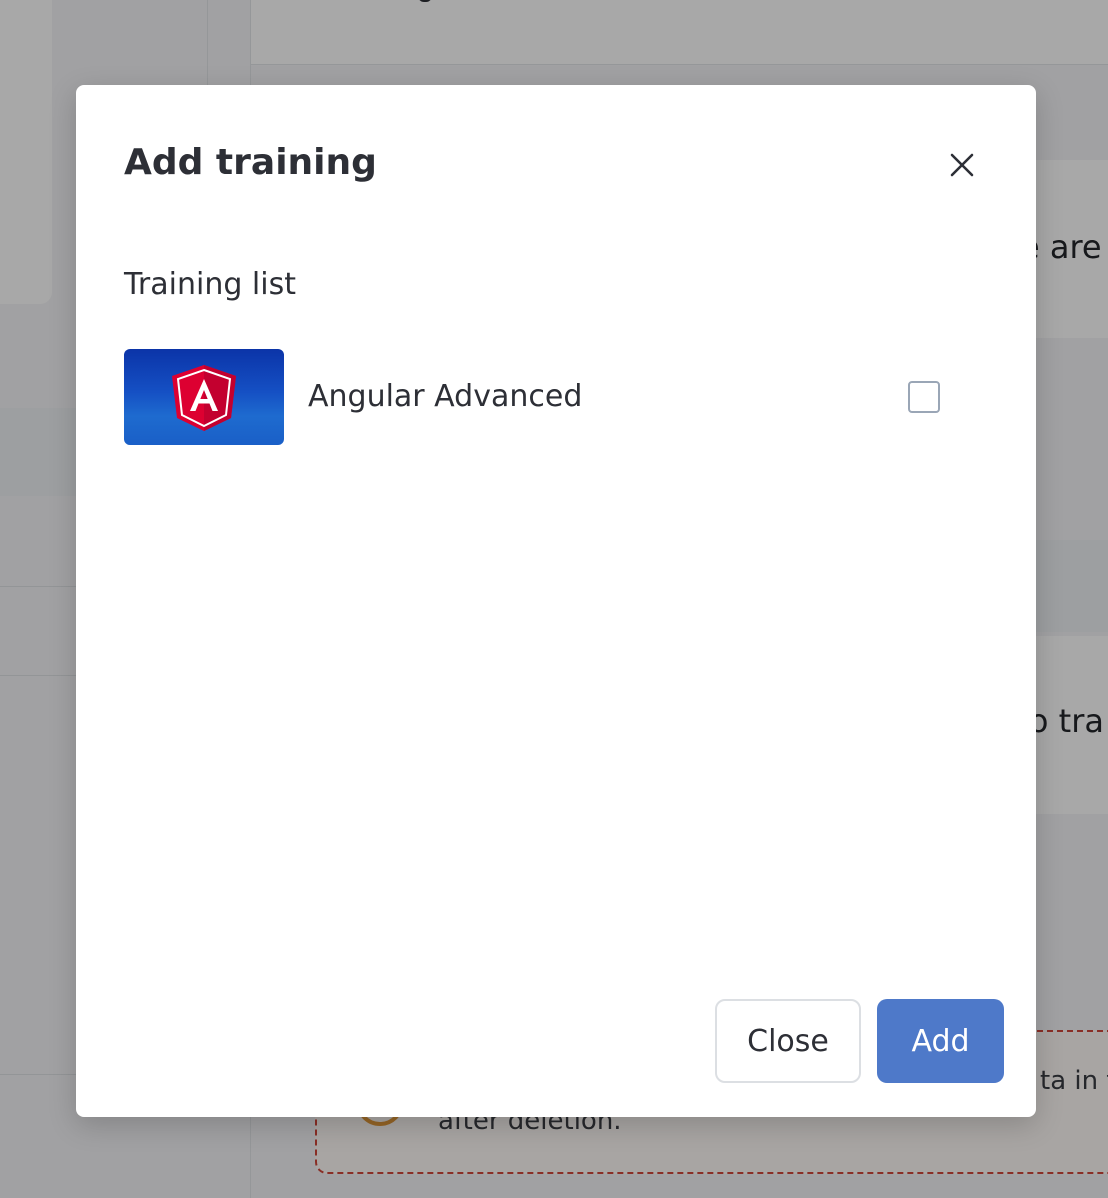  I want to click on training-thumbnail, so click(204, 397).